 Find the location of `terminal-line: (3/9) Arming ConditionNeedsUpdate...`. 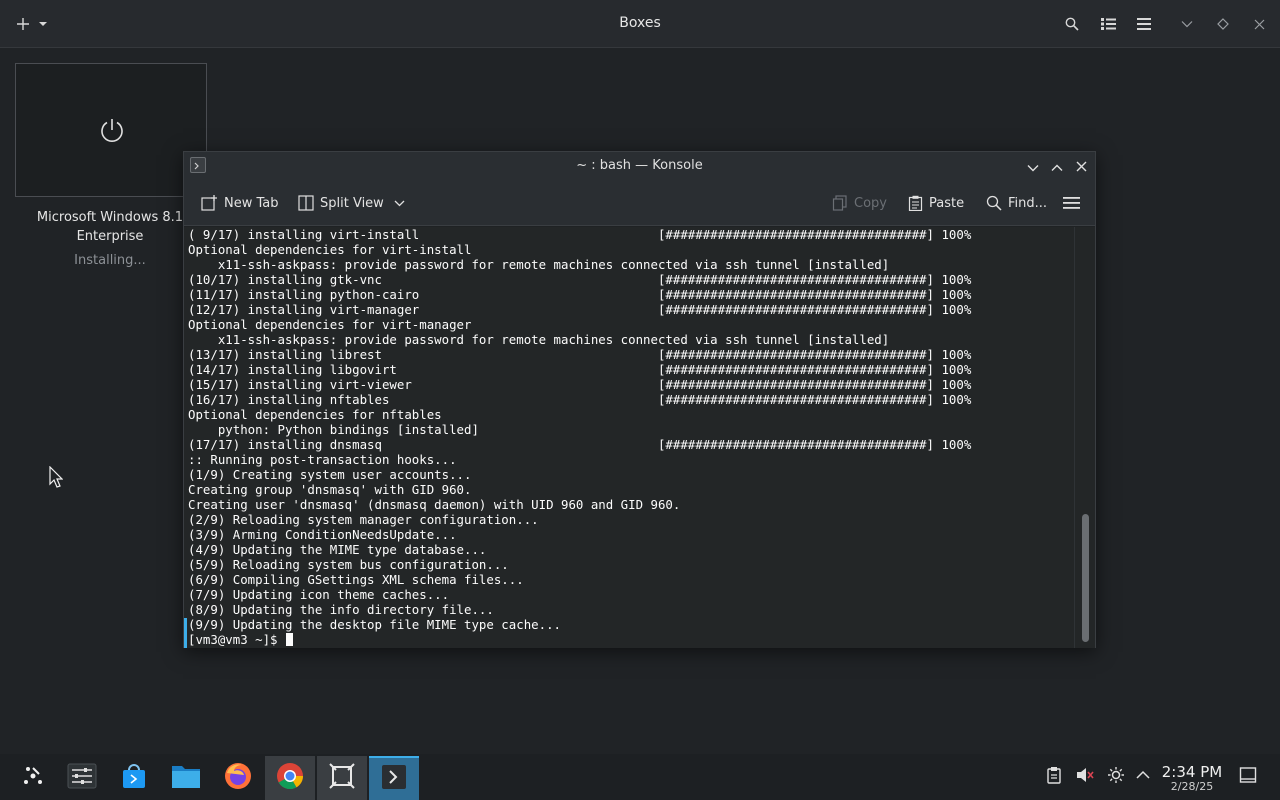

terminal-line: (3/9) Arming ConditionNeedsUpdate... is located at coordinates (322, 534).